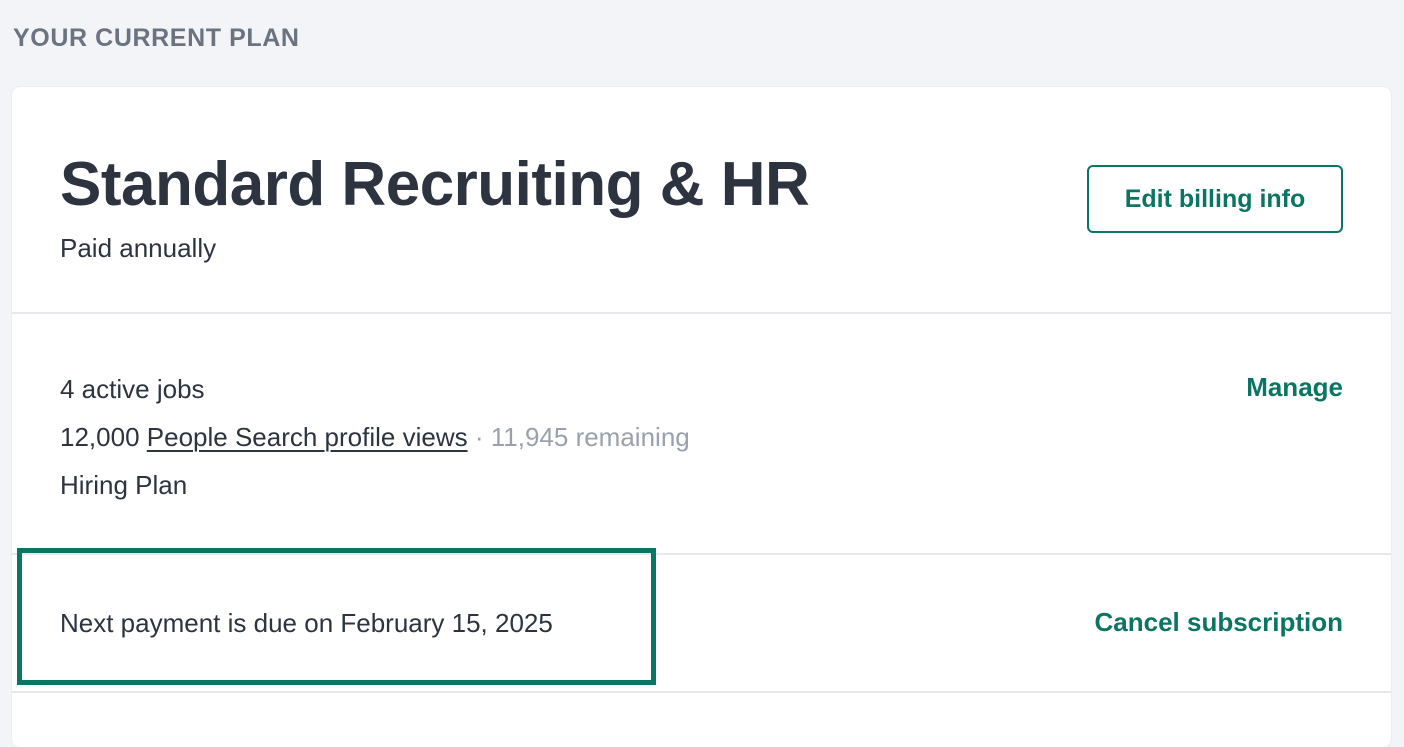 This screenshot has height=747, width=1404. I want to click on hiring-plan-text: Hiring Plan, so click(124, 485).